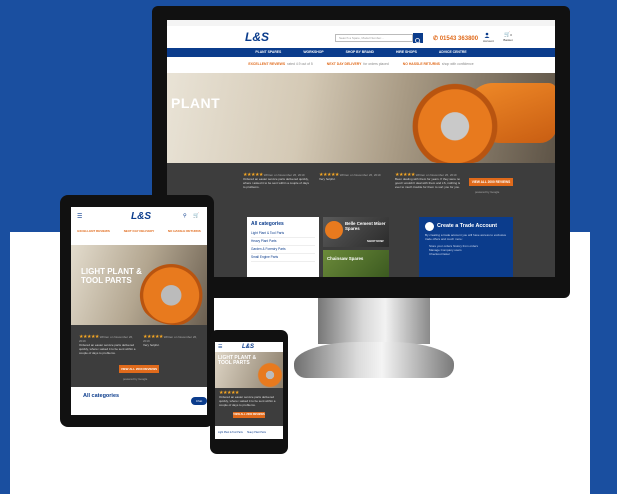 This screenshot has width=617, height=494. Describe the element at coordinates (280, 67) in the screenshot. I see `usp-reviews: EXCELLENT REVIEWS rated 4.9 out of 5` at that location.